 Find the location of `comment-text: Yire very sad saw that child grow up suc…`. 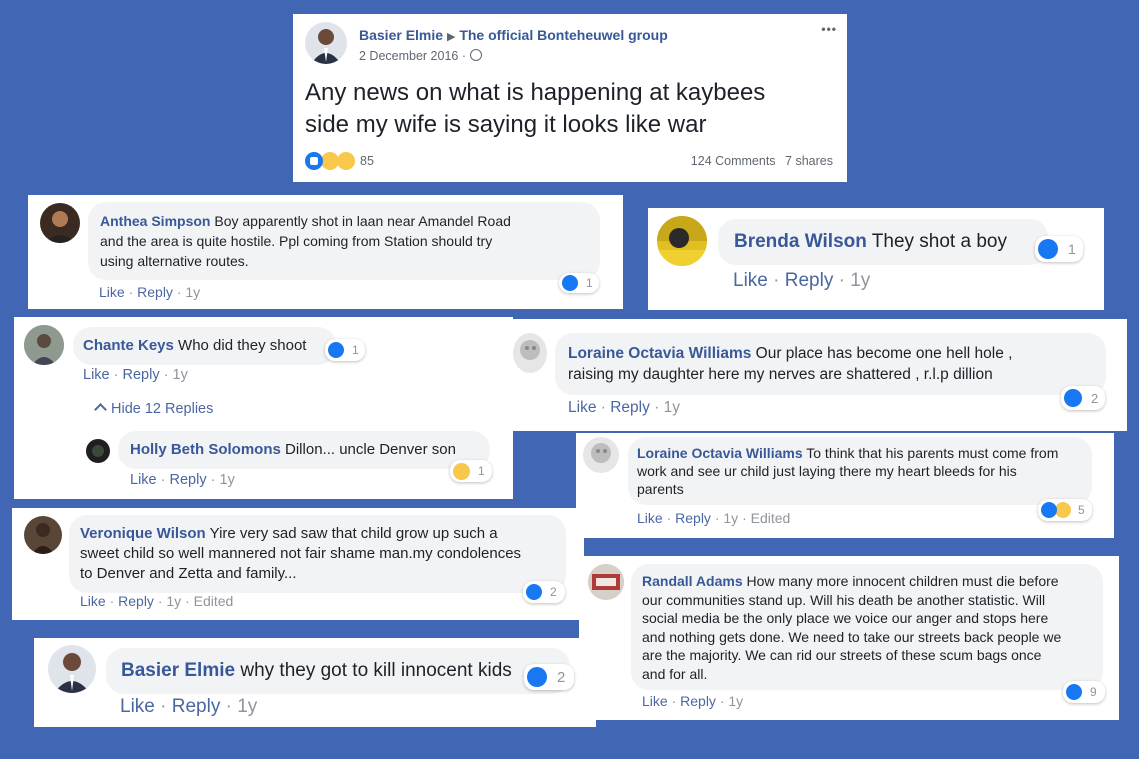

comment-text: Yire very sad saw that child grow up suc… is located at coordinates (353, 533).